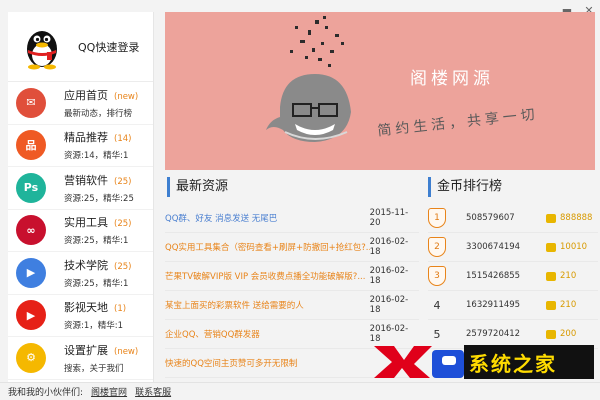 The image size is (600, 400). I want to click on mail-icon: ✉, so click(31, 102).